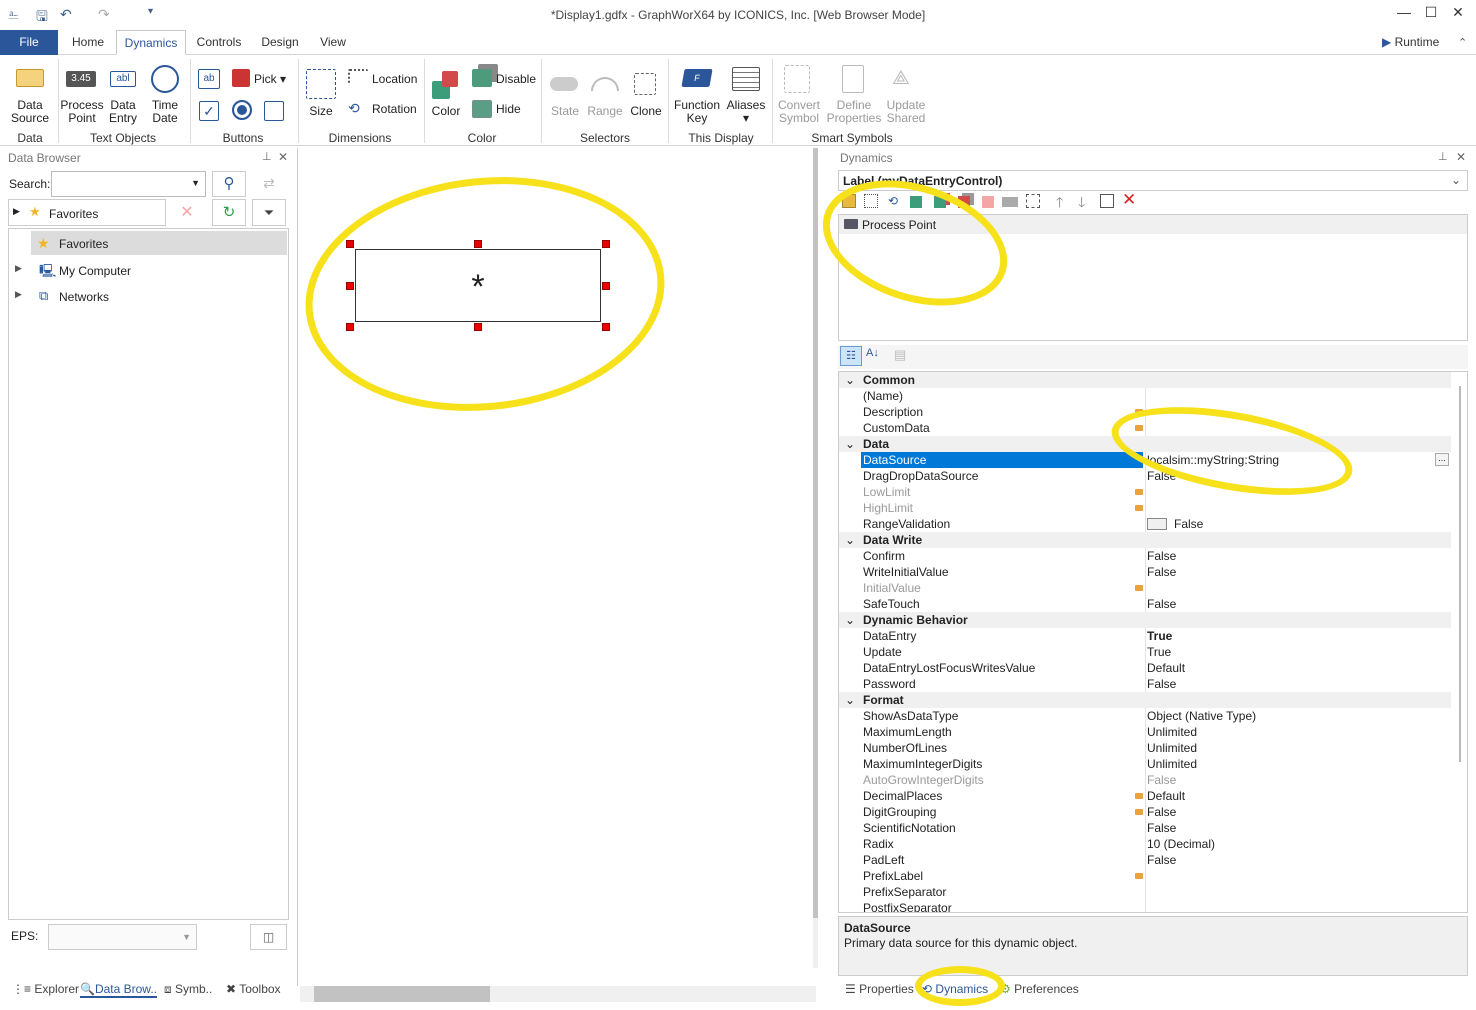 This screenshot has height=1010, width=1476. What do you see at coordinates (900, 355) in the screenshot?
I see `property-pages-icon: ▤` at bounding box center [900, 355].